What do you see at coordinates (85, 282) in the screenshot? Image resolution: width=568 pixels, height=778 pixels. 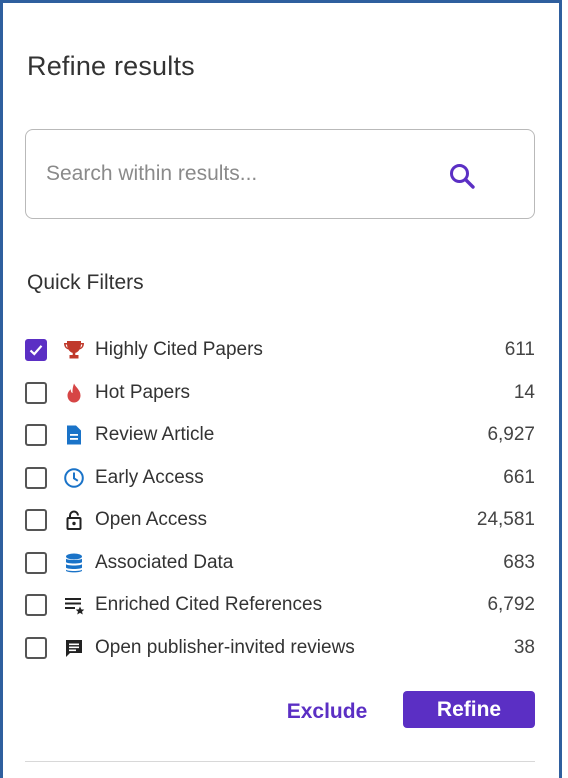 I see `quick-filters-title: Quick Filters` at bounding box center [85, 282].